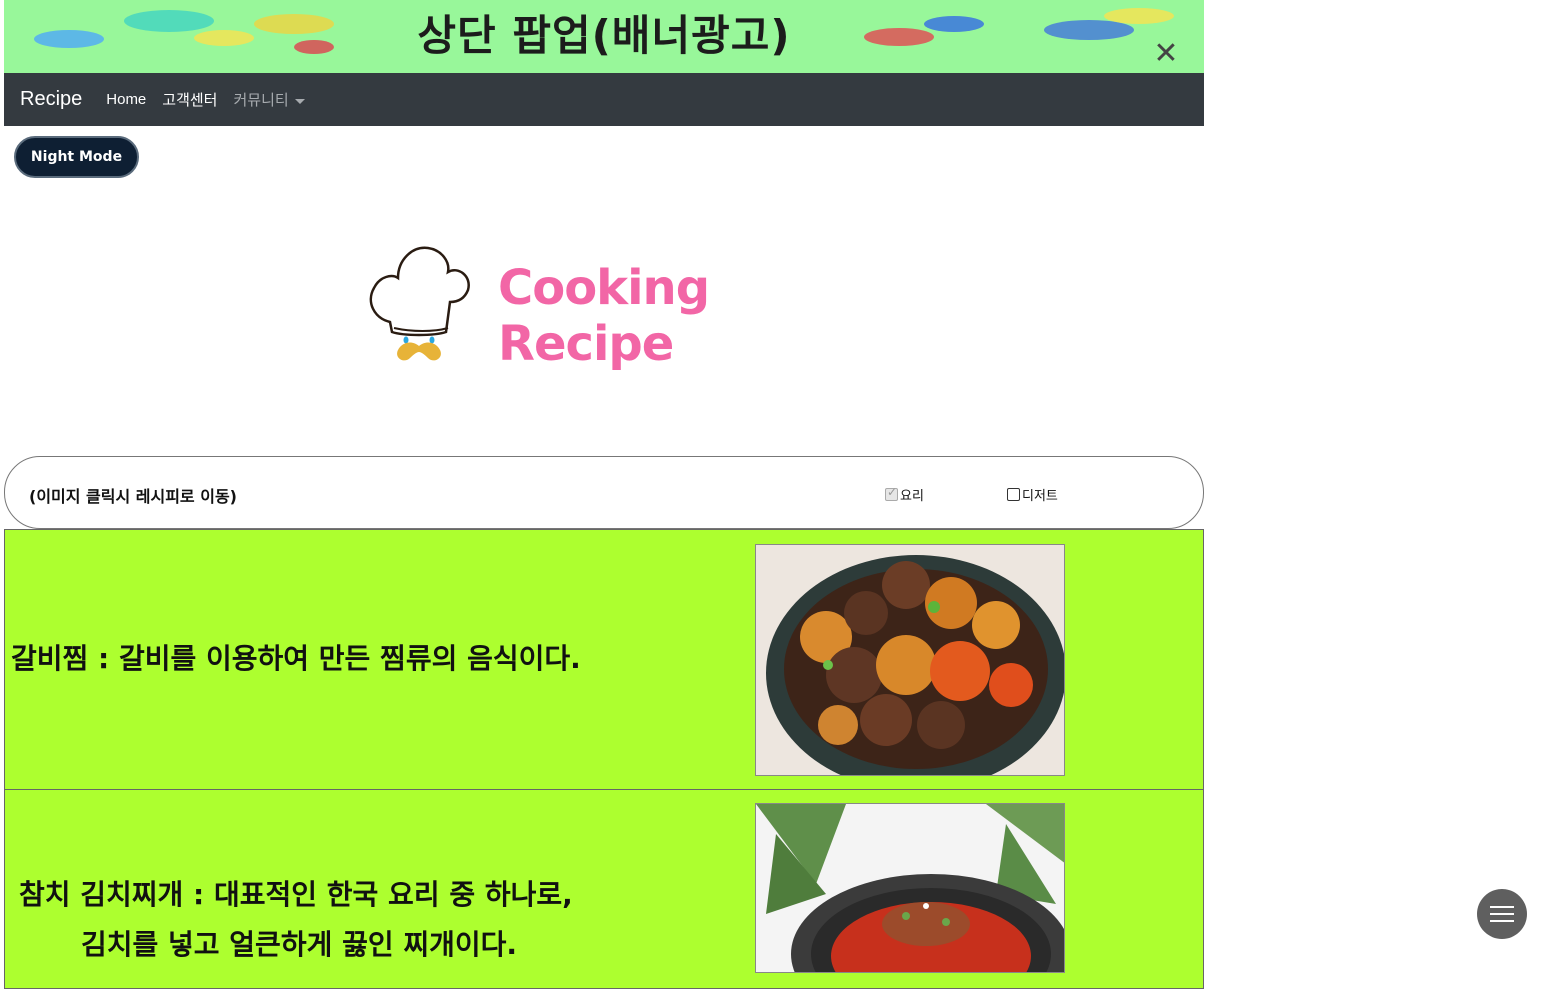 The height and width of the screenshot is (989, 1553). I want to click on close-icon: ✕, so click(1166, 54).